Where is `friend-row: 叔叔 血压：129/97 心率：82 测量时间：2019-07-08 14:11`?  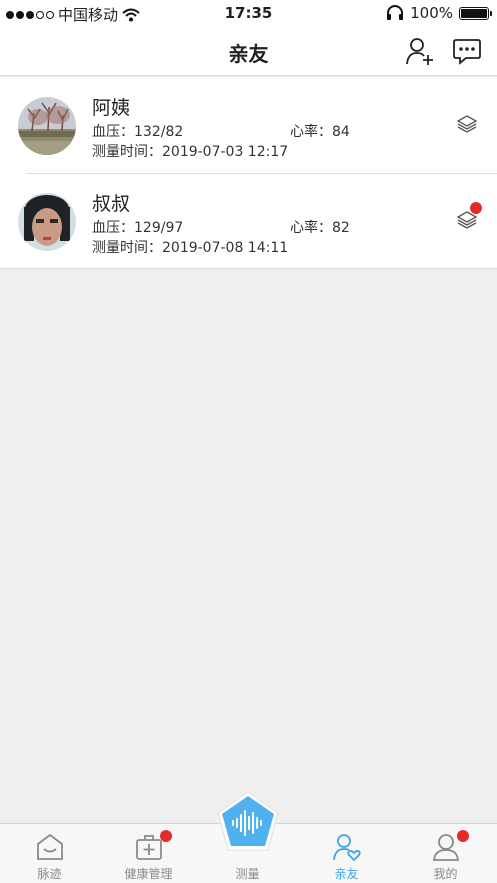 friend-row: 叔叔 血压：129/97 心率：82 测量时间：2019-07-08 14:11 is located at coordinates (248, 221).